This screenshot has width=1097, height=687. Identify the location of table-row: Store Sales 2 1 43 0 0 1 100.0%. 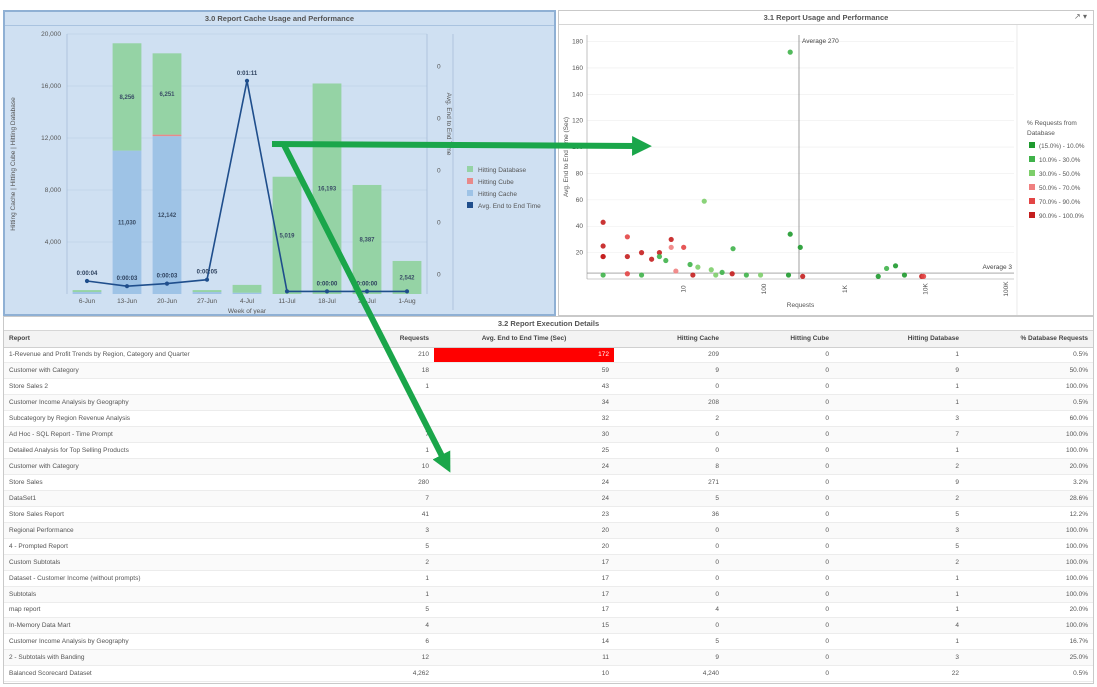
(548, 387).